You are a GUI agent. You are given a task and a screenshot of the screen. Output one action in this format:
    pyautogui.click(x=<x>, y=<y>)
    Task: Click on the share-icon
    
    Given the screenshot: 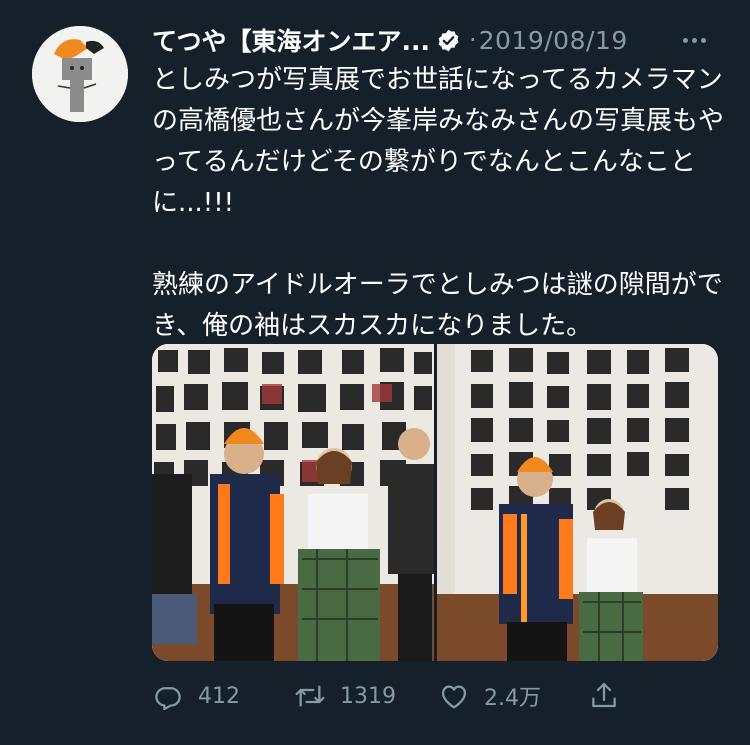 What is the action you would take?
    pyautogui.click(x=604, y=695)
    